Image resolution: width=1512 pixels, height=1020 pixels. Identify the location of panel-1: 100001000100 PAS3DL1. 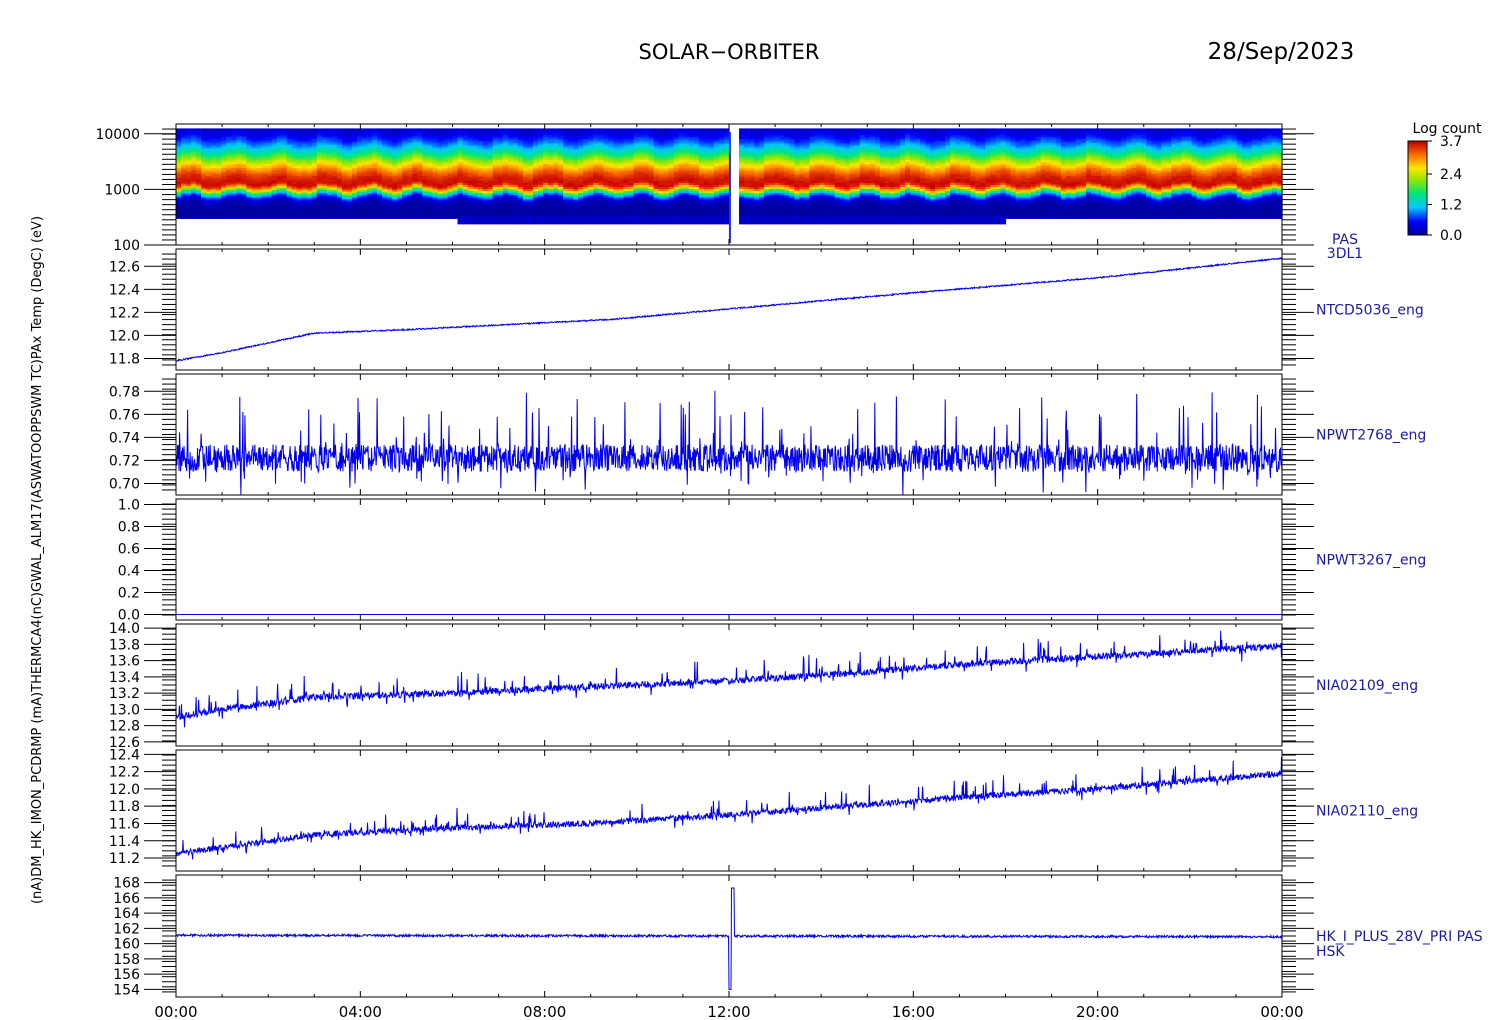
(729, 192).